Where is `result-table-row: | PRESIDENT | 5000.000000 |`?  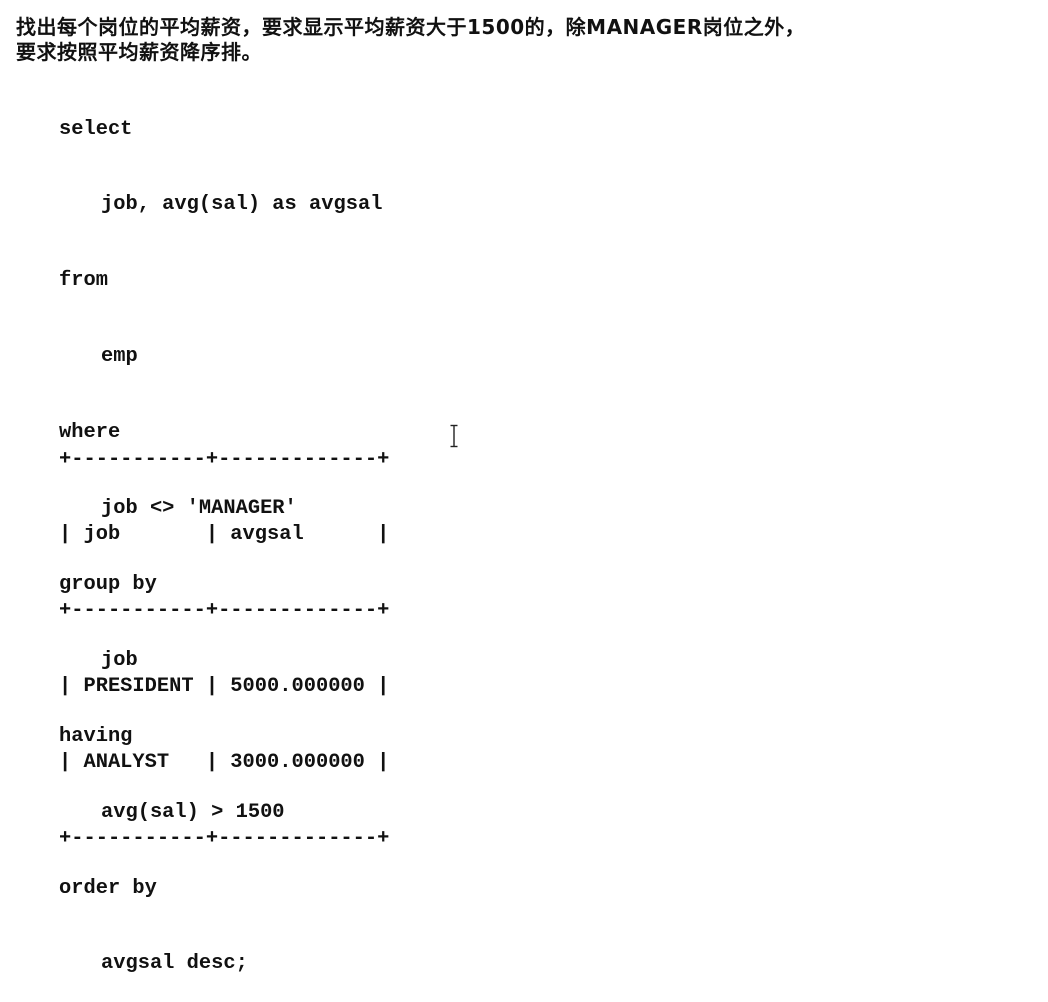 result-table-row: | PRESIDENT | 5000.000000 | is located at coordinates (224, 687).